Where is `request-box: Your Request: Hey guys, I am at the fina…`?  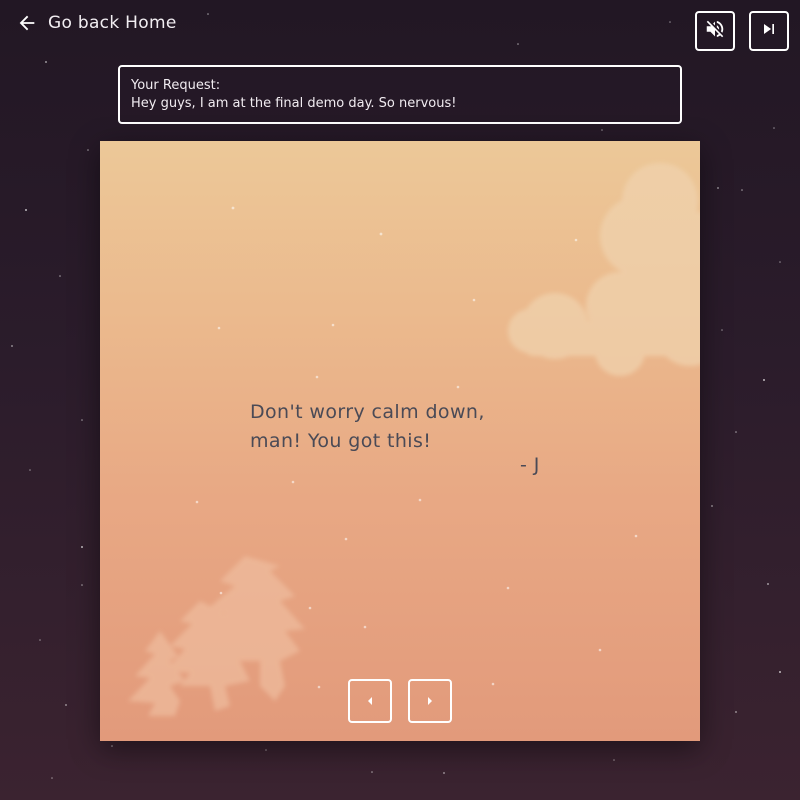
request-box: Your Request: Hey guys, I am at the fina… is located at coordinates (400, 94).